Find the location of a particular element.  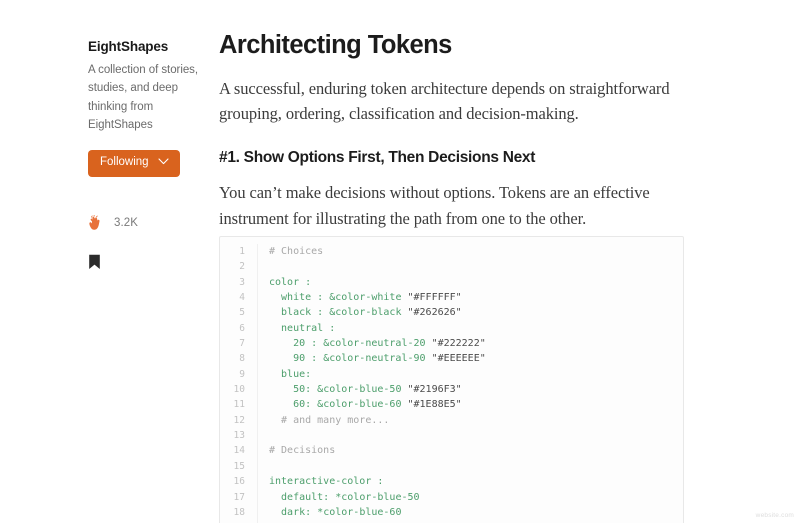

code-line-text: white : &color-white "#FFFFFF" is located at coordinates (365, 297).